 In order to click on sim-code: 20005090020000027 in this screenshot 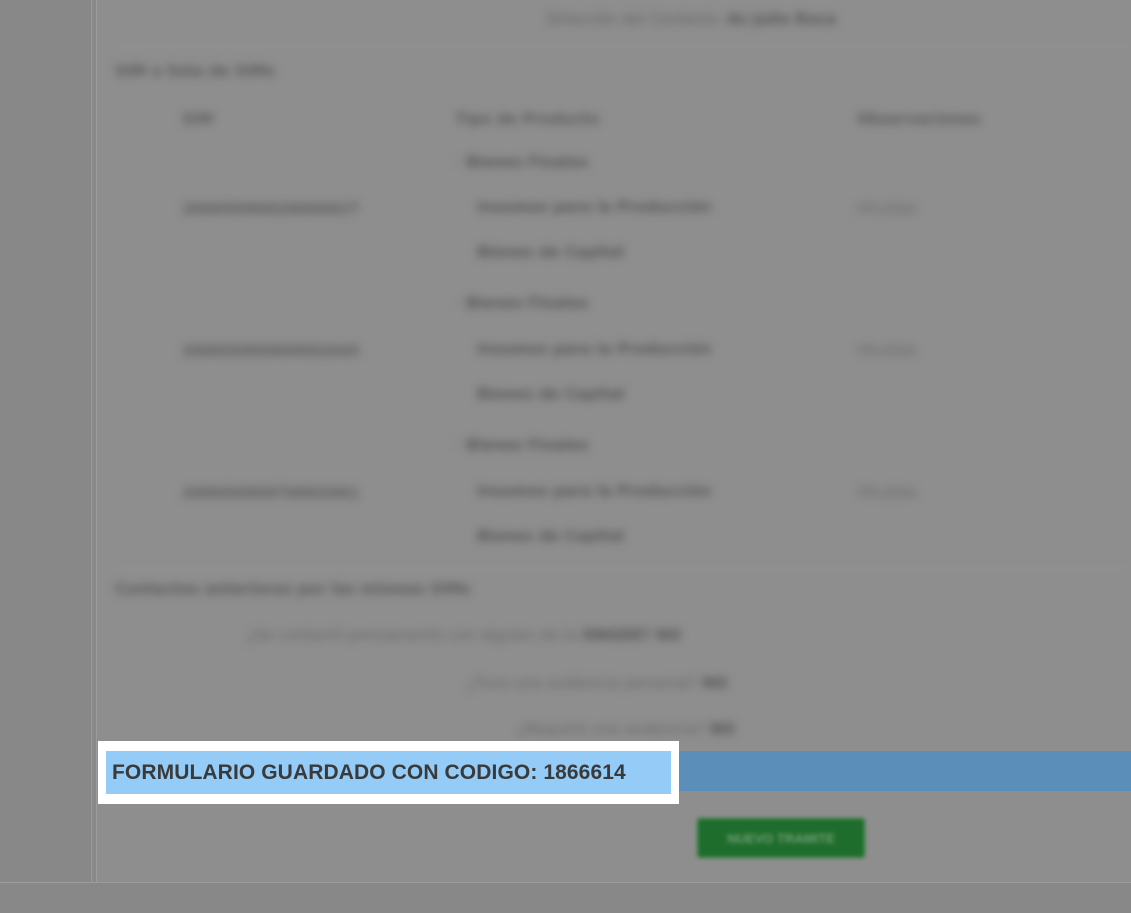, I will do `click(271, 209)`.